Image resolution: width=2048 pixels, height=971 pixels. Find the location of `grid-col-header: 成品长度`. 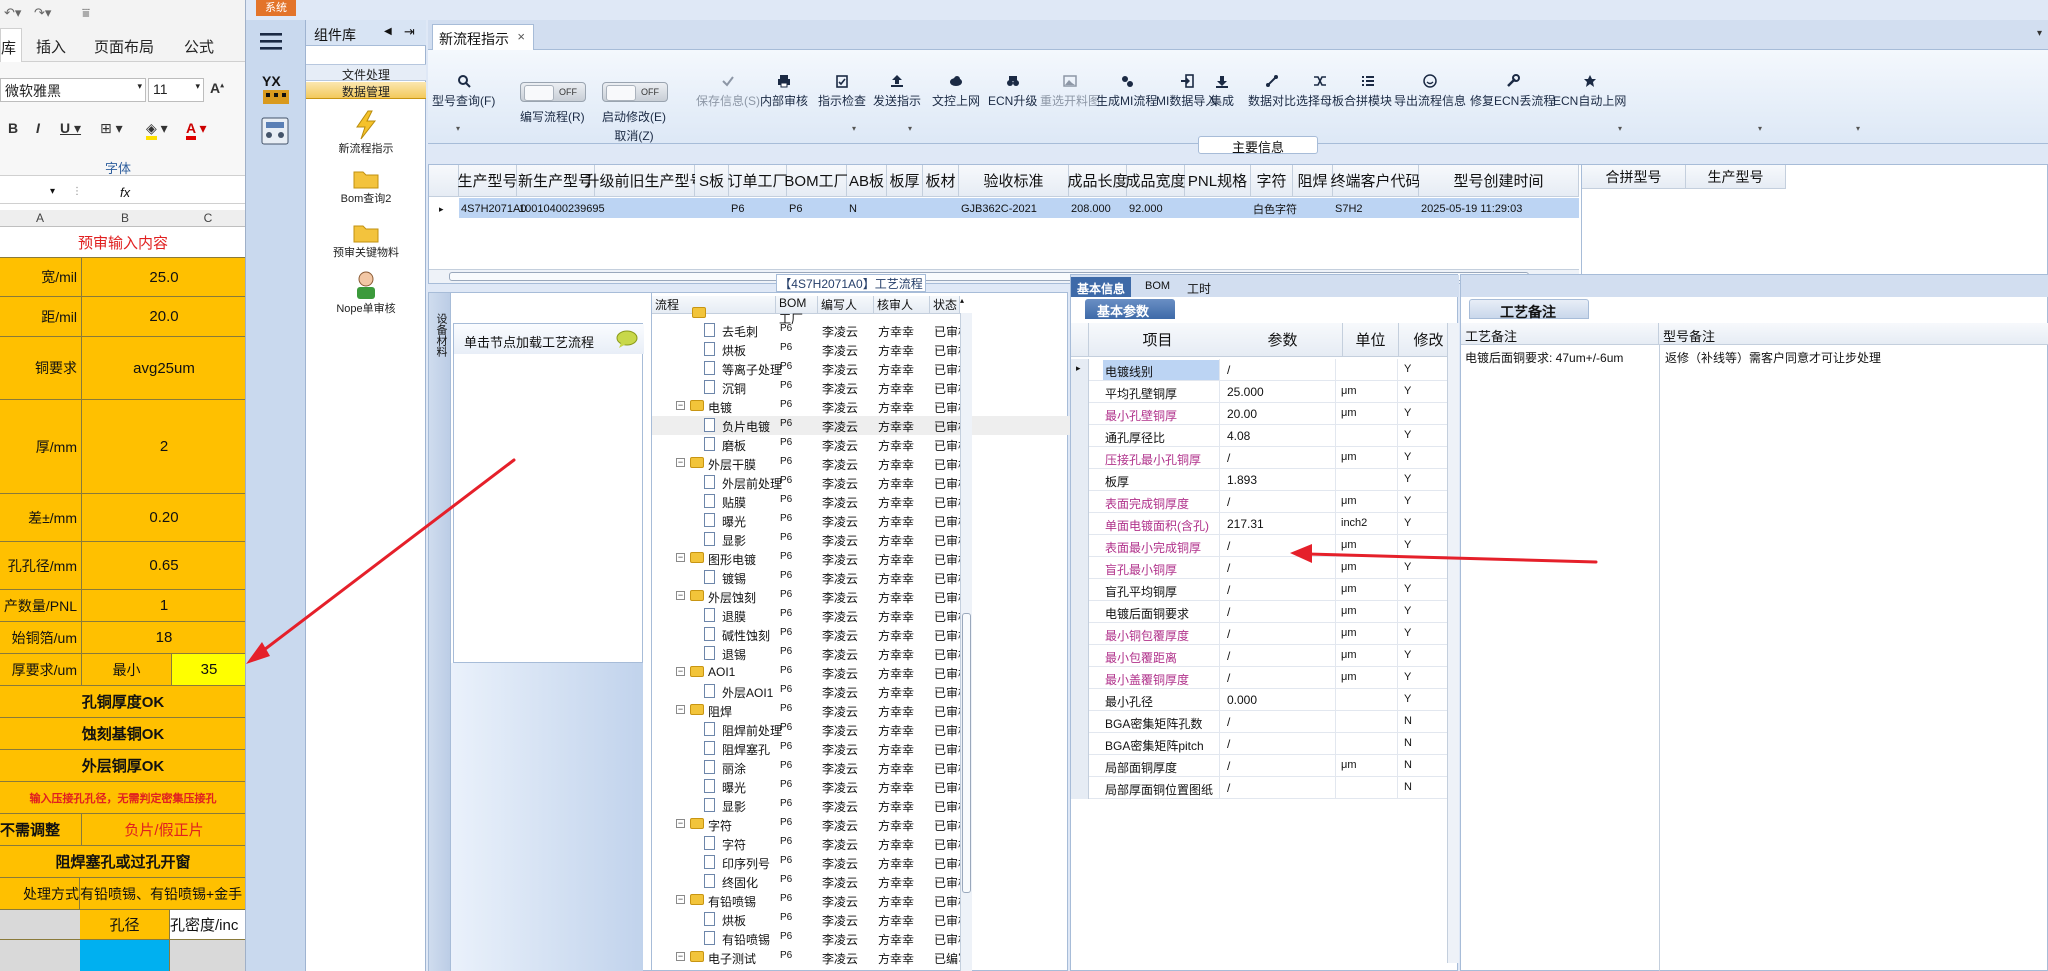

grid-col-header: 成品长度 is located at coordinates (1098, 181).